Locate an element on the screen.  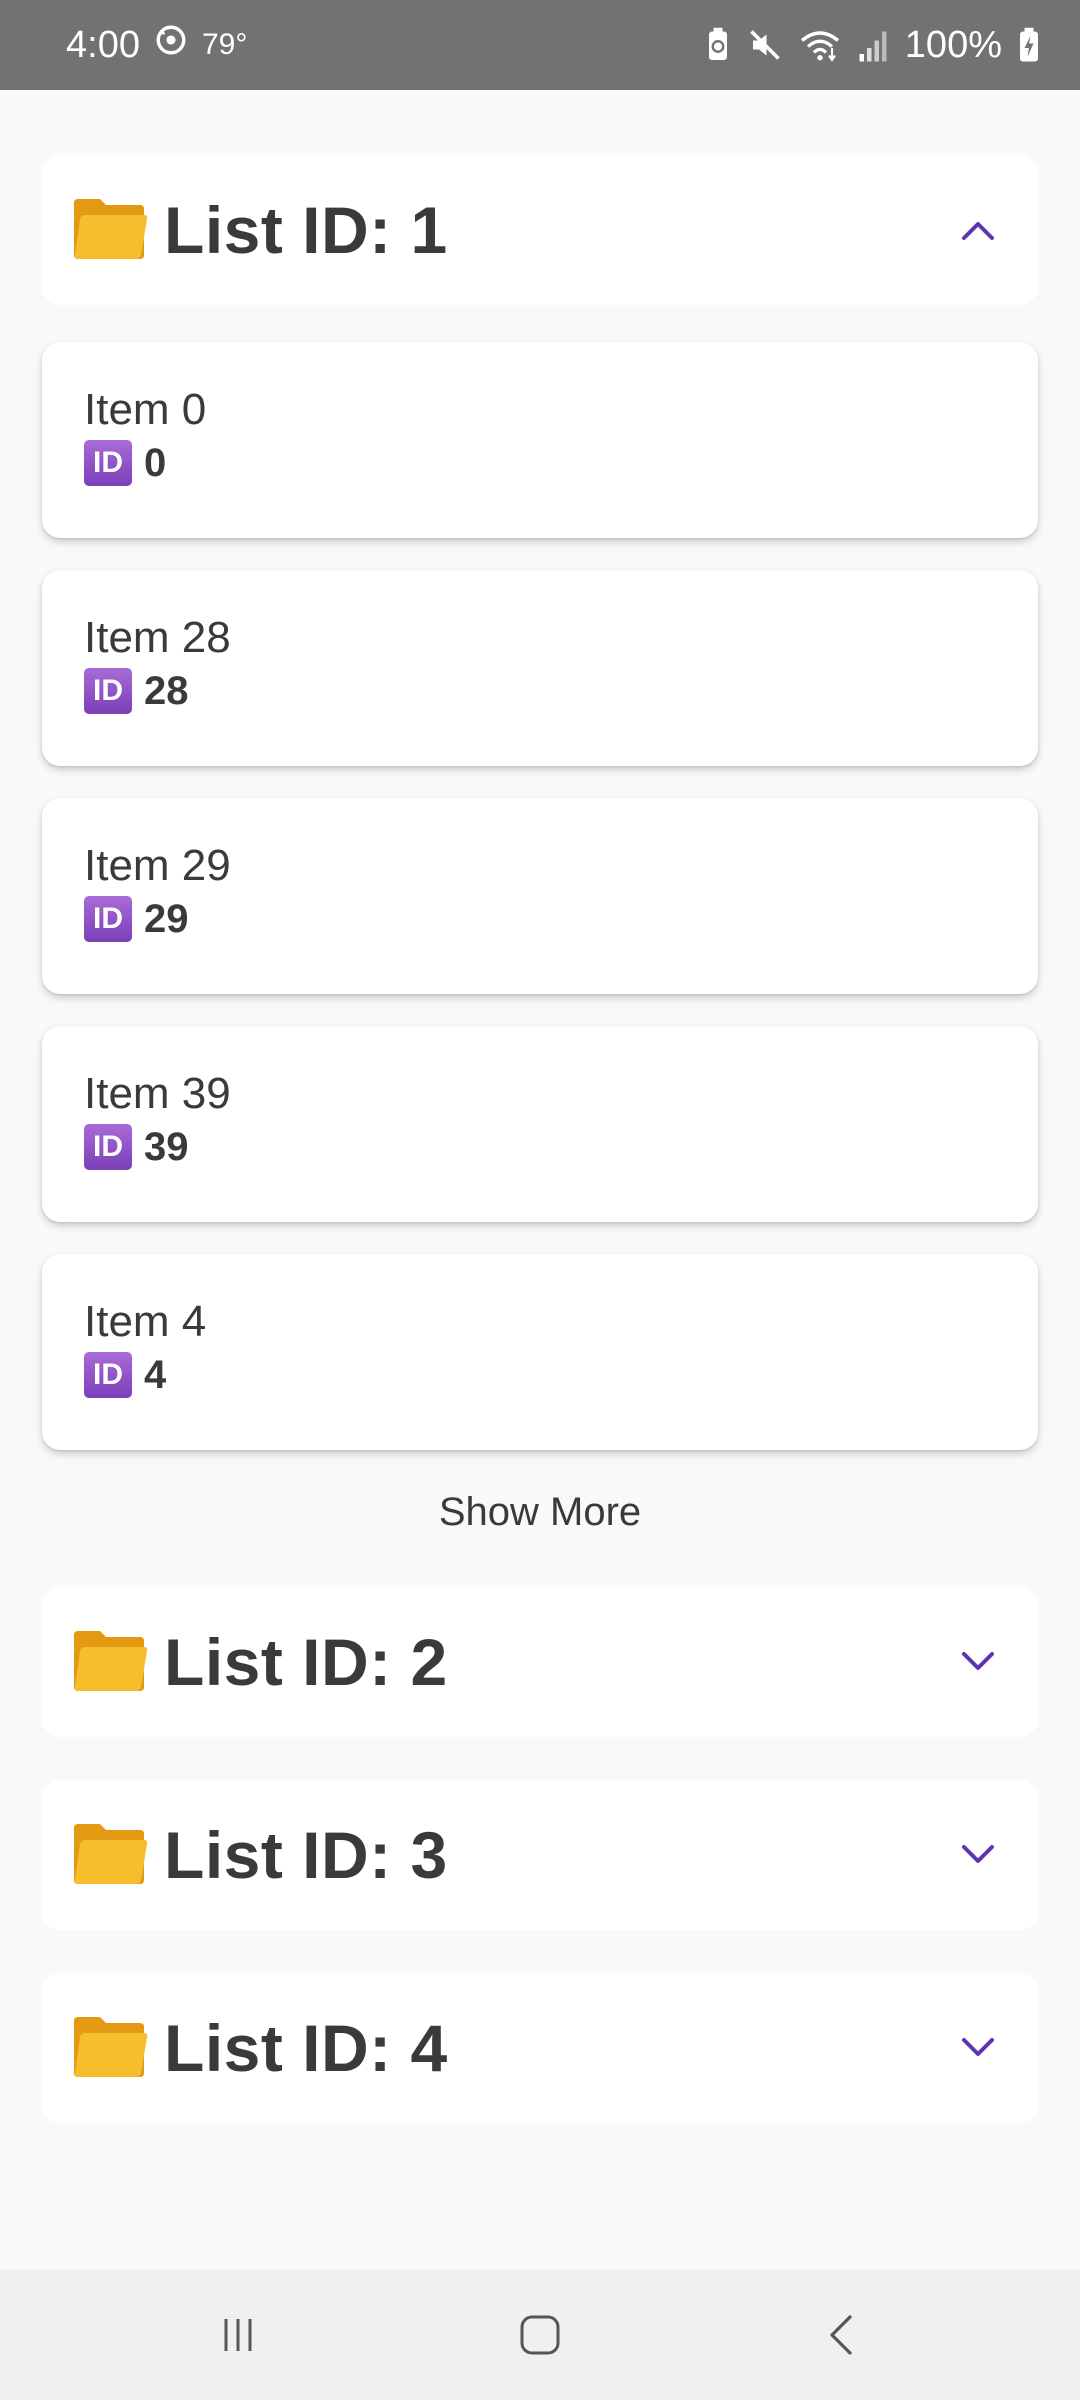
item-id: 39 is located at coordinates (166, 1146).